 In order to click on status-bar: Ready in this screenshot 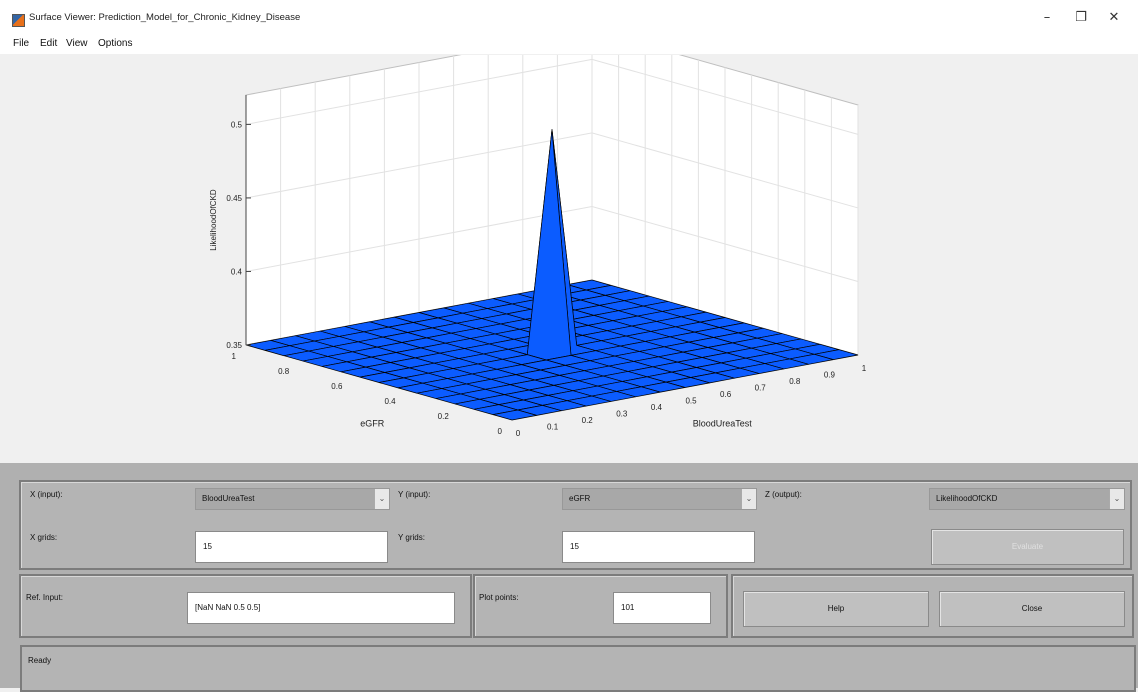, I will do `click(578, 668)`.